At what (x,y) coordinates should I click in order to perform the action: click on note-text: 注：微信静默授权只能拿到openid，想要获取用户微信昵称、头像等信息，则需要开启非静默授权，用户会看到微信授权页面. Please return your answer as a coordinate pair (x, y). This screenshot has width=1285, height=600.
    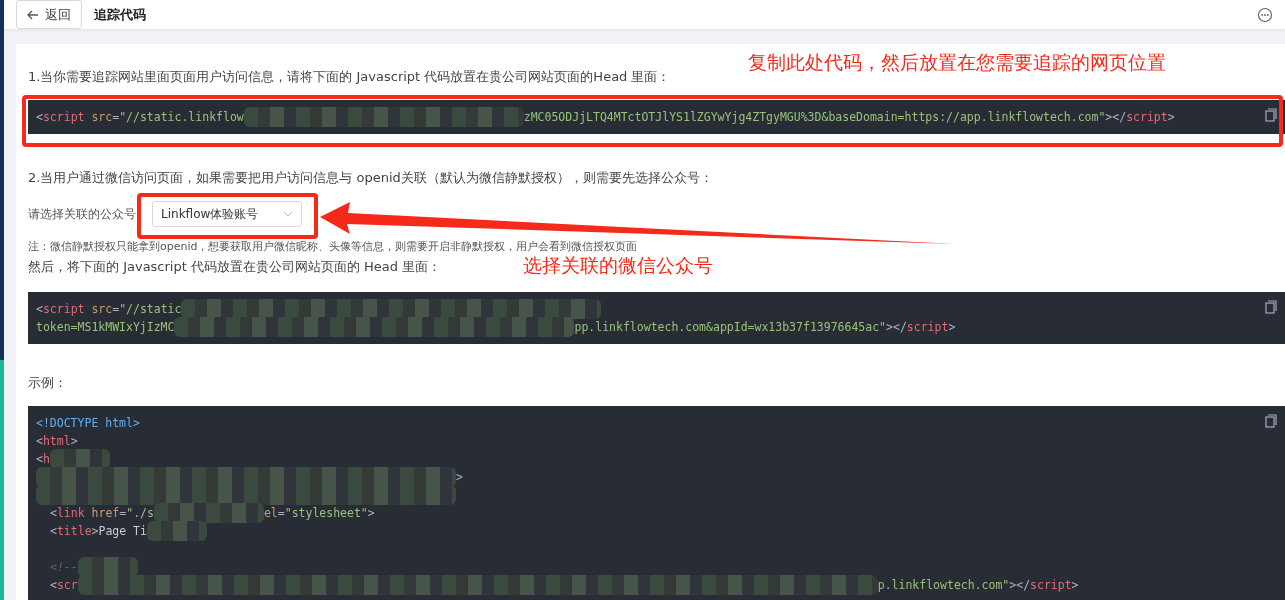
    Looking at the image, I should click on (333, 246).